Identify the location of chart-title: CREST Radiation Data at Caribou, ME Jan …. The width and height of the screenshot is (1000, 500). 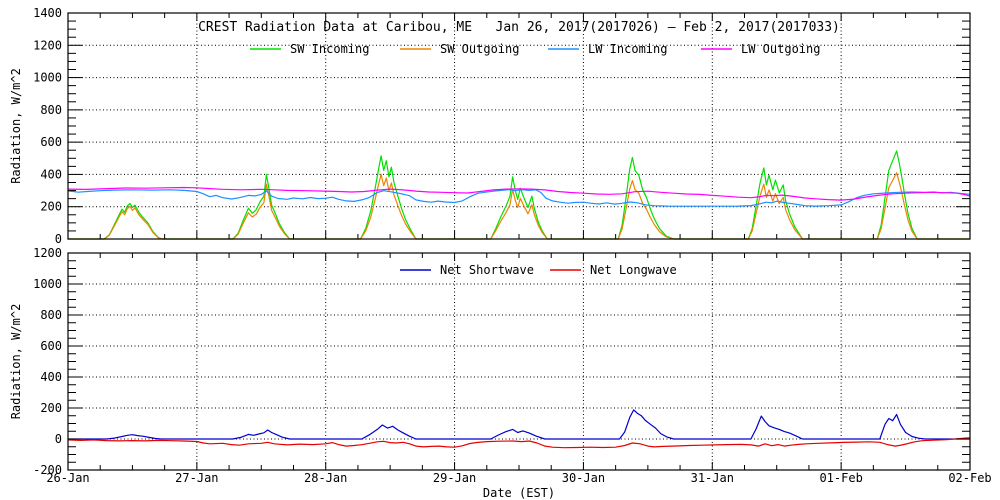
(519, 27).